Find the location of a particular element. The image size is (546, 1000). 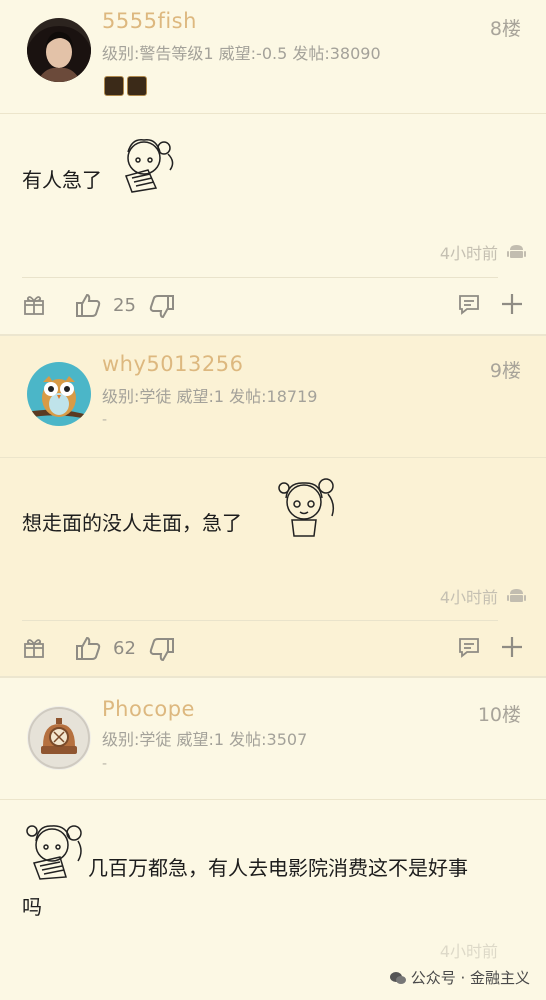

watermark-text: 公众号 · 金融主义 is located at coordinates (470, 978).